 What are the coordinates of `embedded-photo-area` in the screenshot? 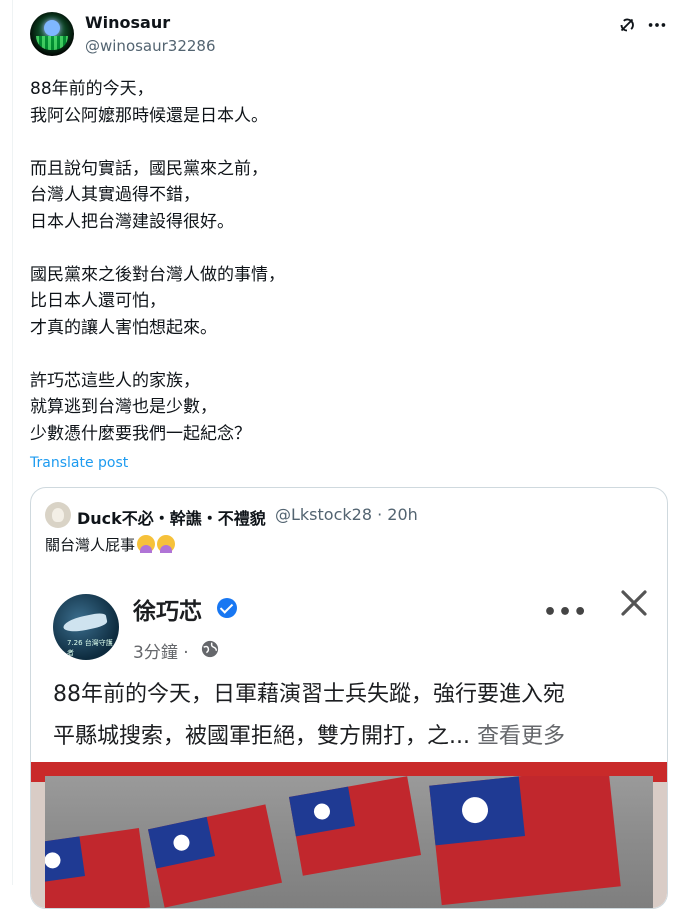 It's located at (349, 835).